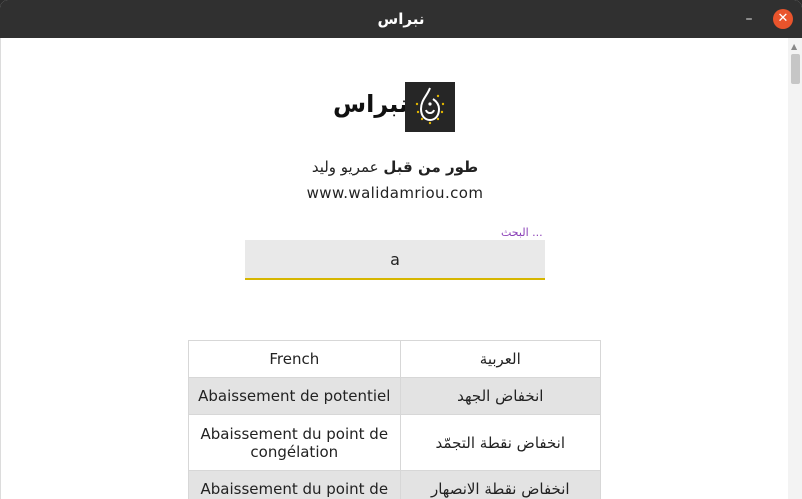 Image resolution: width=802 pixels, height=499 pixels. I want to click on window-title: نبراس, so click(401, 19).